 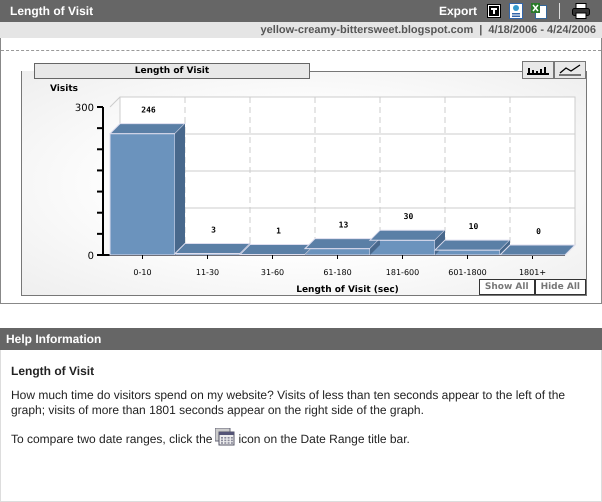 What do you see at coordinates (532, 272) in the screenshot?
I see `category-label: 1801+` at bounding box center [532, 272].